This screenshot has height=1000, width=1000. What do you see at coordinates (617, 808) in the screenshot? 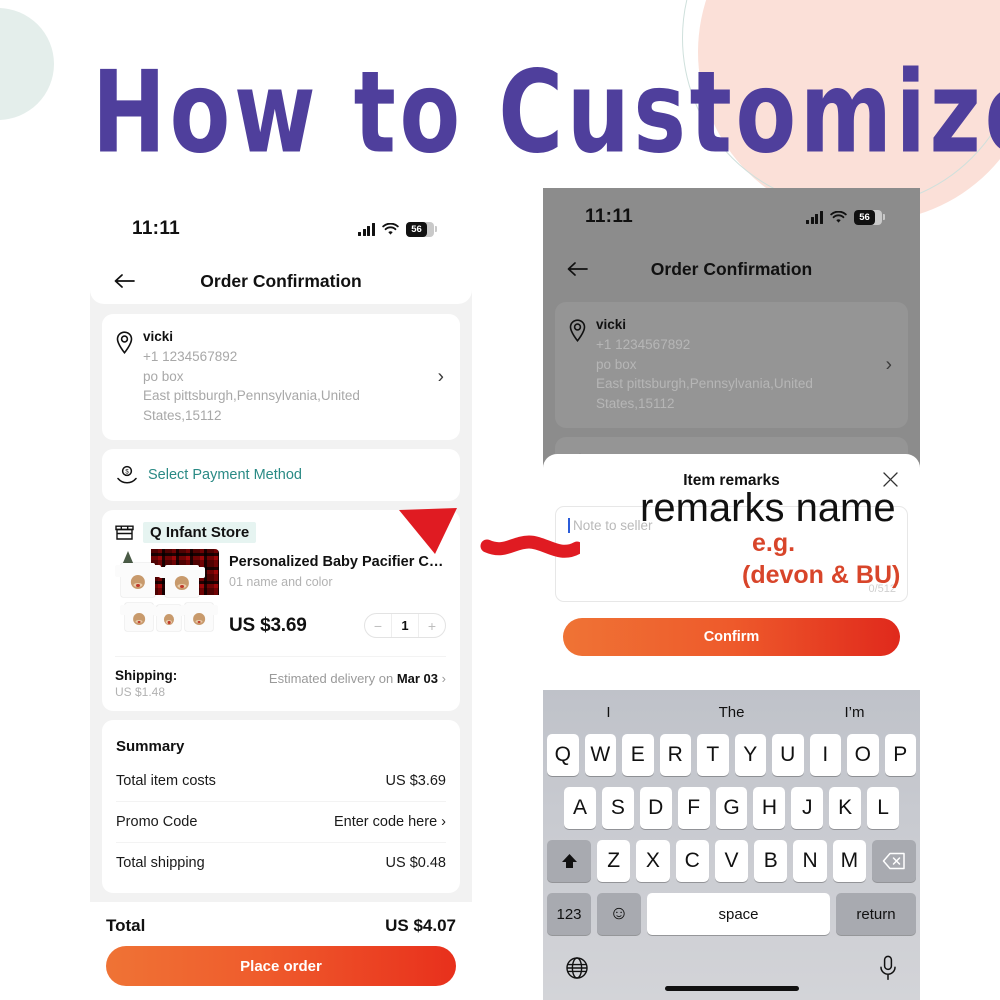
I see `key-s: S` at bounding box center [617, 808].